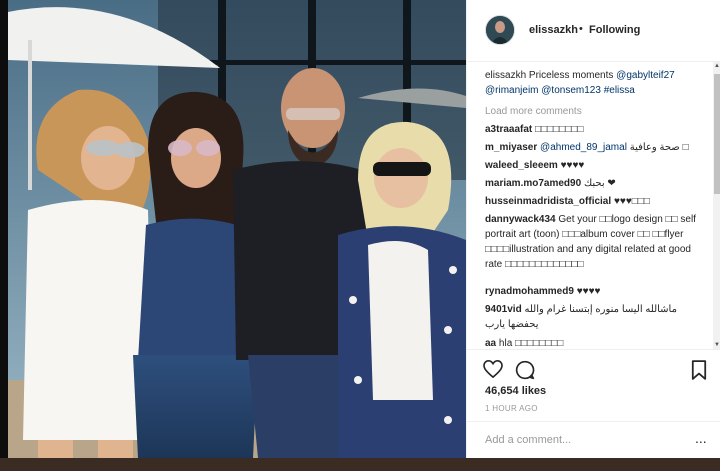  I want to click on comment-text-tail: □, so click(685, 147).